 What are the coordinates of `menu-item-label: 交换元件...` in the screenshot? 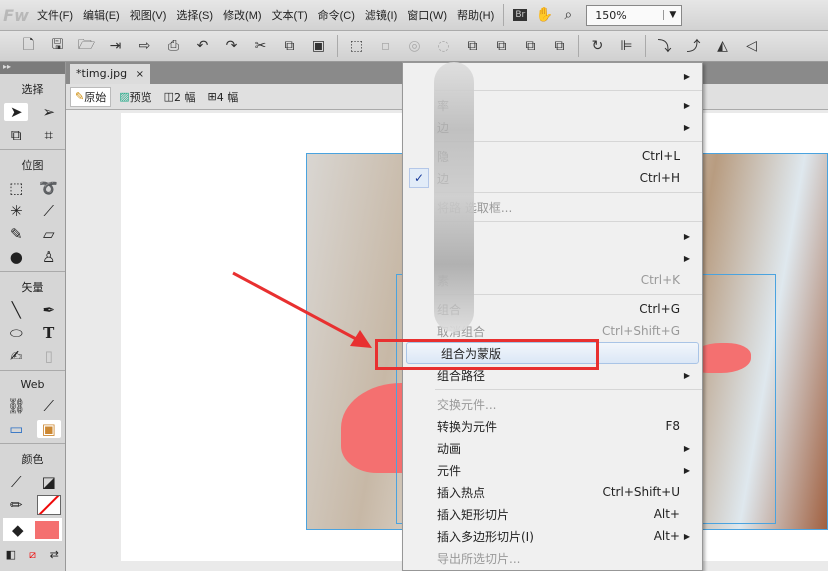 It's located at (467, 404).